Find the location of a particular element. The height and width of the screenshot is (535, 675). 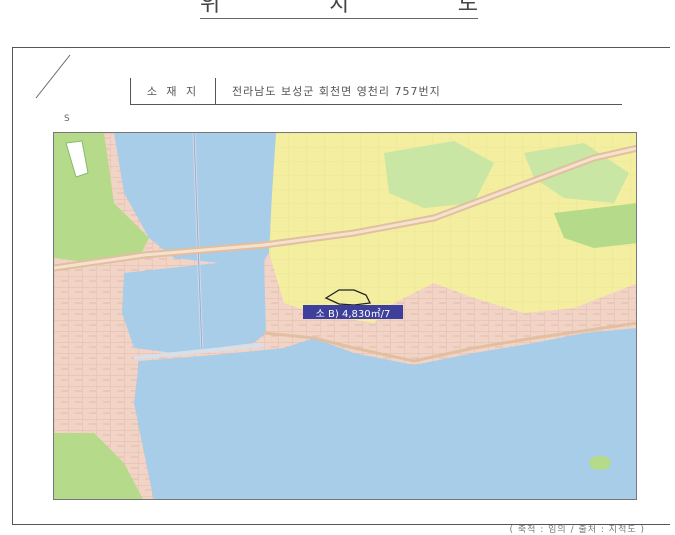

location-row: 소 재 지 전라남도 보성군 회천면 영천리 757번지 is located at coordinates (376, 91).